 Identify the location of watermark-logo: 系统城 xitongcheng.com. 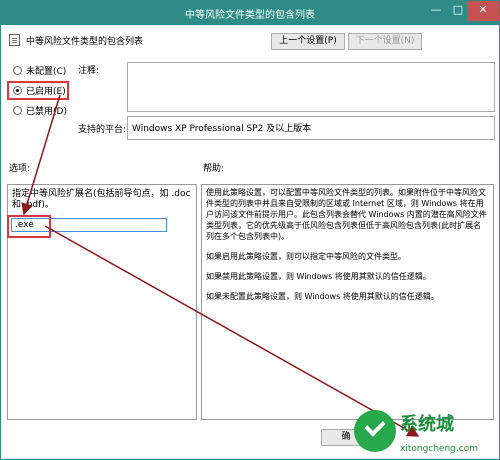
(427, 435).